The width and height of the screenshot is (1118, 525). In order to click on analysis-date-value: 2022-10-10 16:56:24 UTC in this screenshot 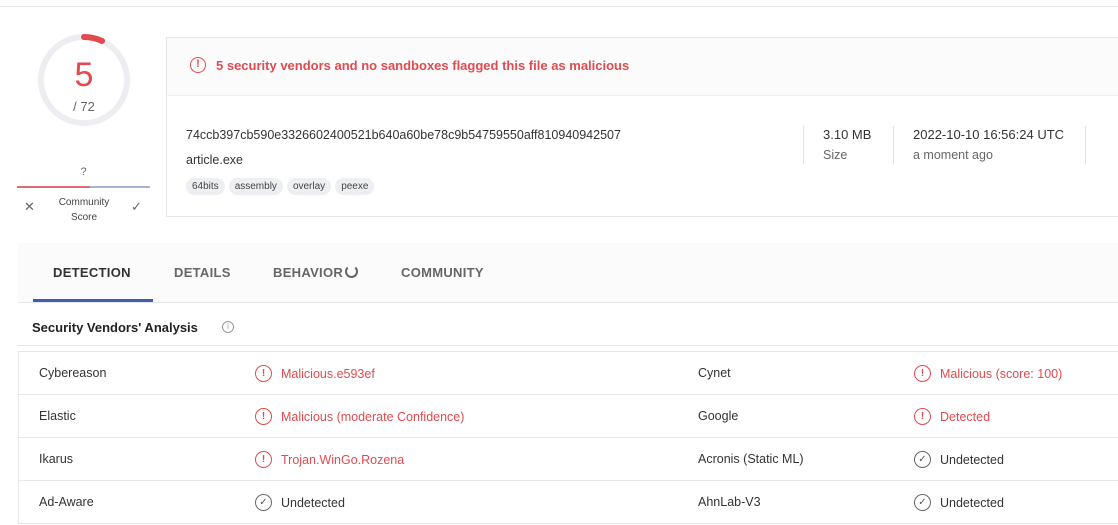, I will do `click(989, 134)`.